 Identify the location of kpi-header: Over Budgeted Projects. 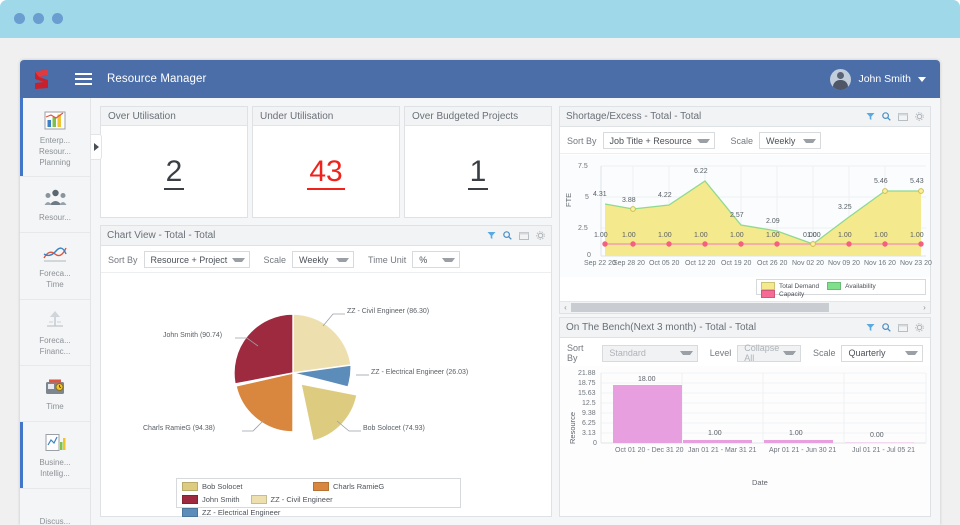
(478, 116).